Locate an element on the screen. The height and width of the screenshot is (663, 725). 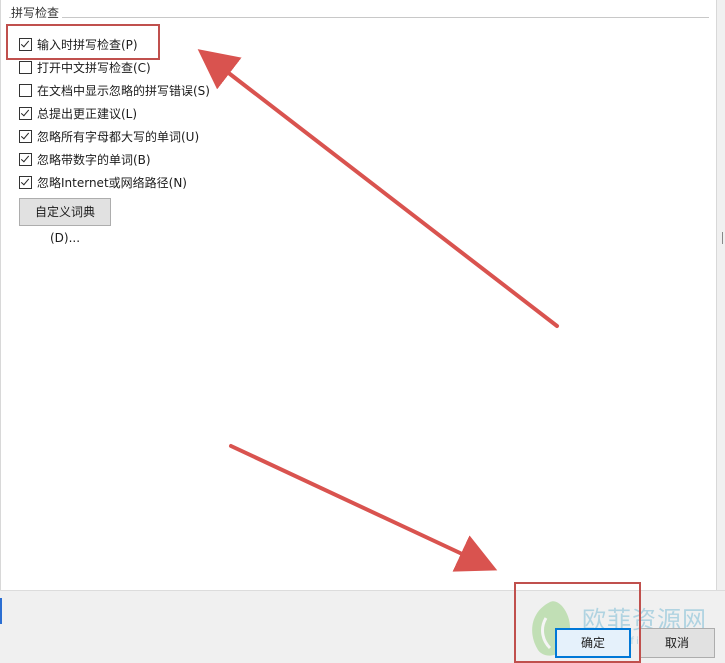
spelling-section-header: 拼写检查 is located at coordinates (359, 12).